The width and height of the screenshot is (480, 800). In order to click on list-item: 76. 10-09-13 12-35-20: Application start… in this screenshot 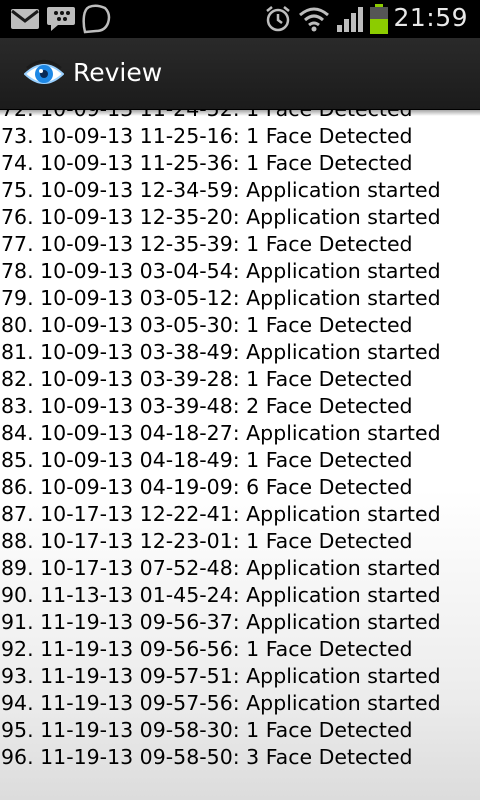, I will do `click(240, 217)`.